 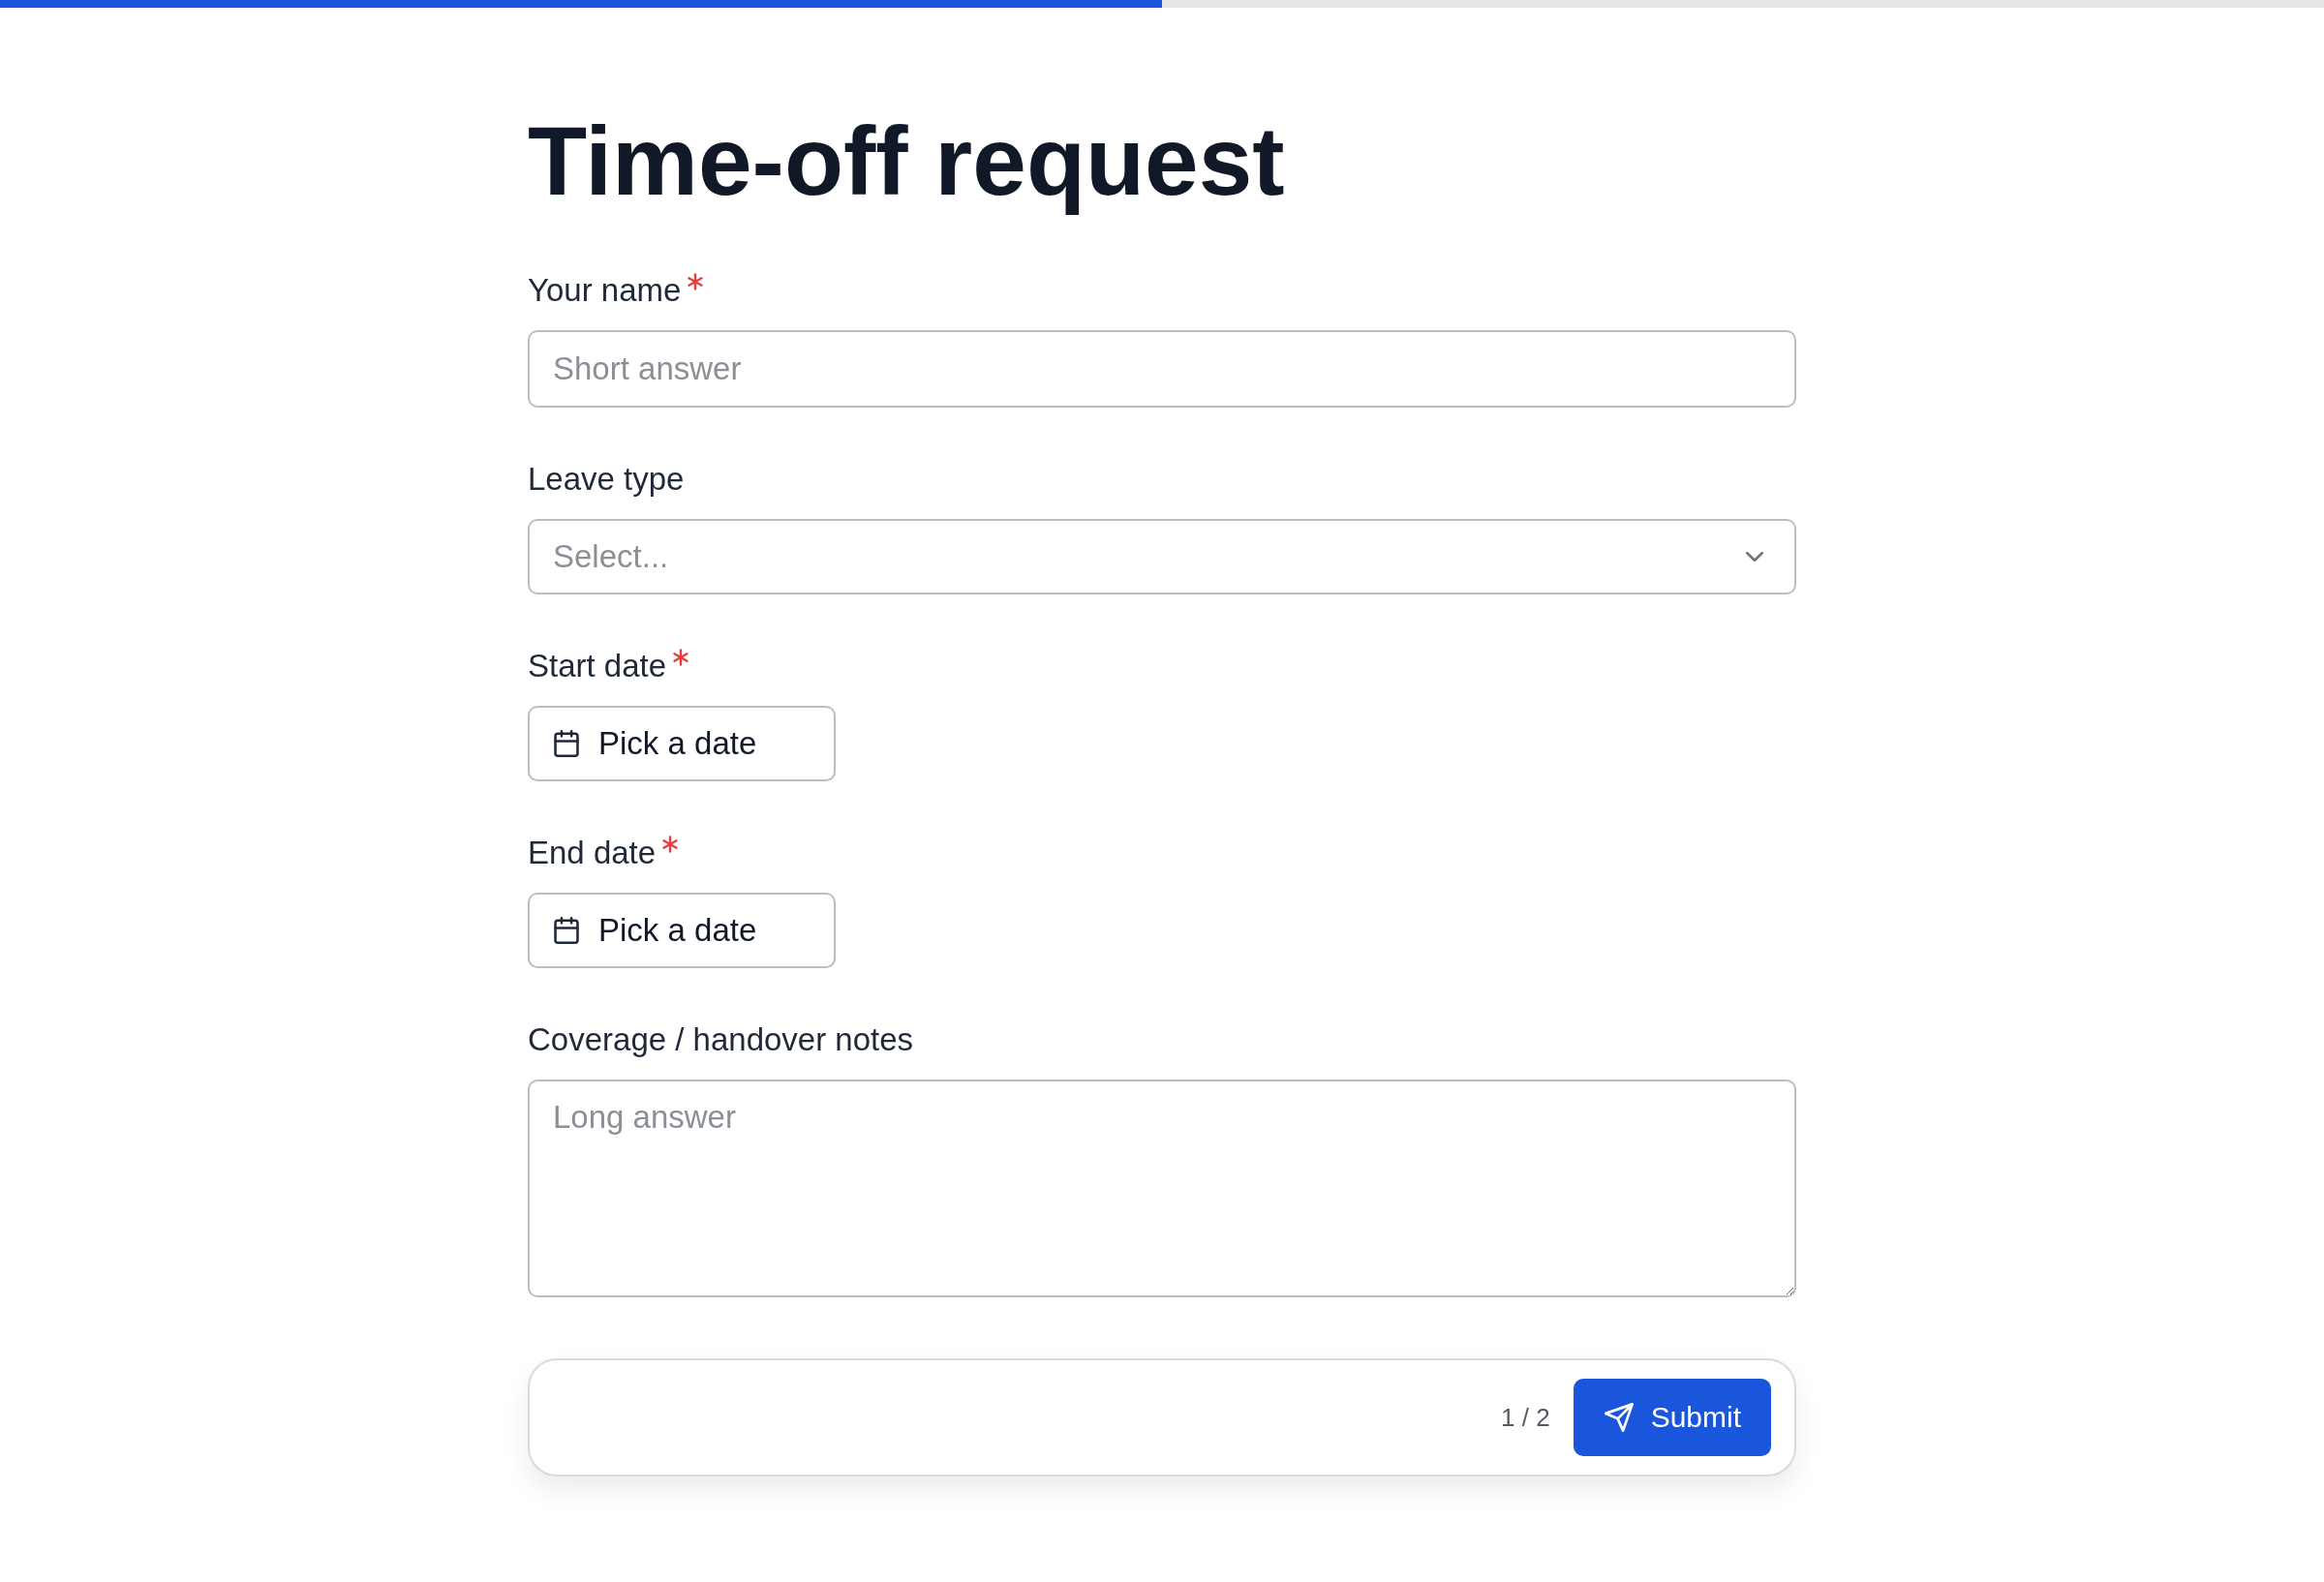 I want to click on field-label: Your name, so click(x=605, y=290).